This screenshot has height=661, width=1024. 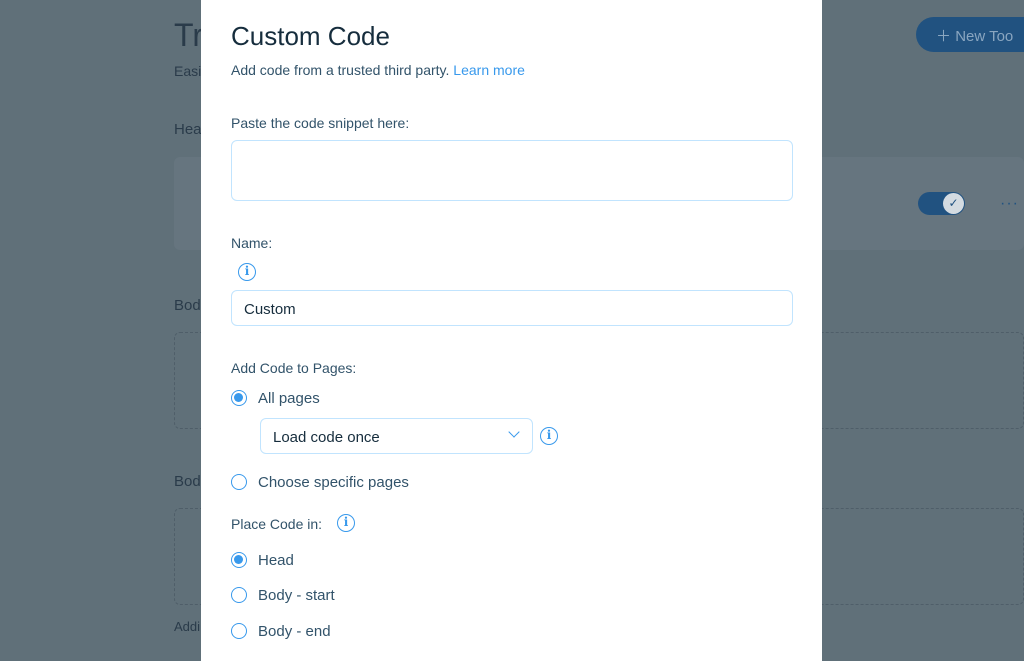 What do you see at coordinates (239, 482) in the screenshot?
I see `radio-specific-pages` at bounding box center [239, 482].